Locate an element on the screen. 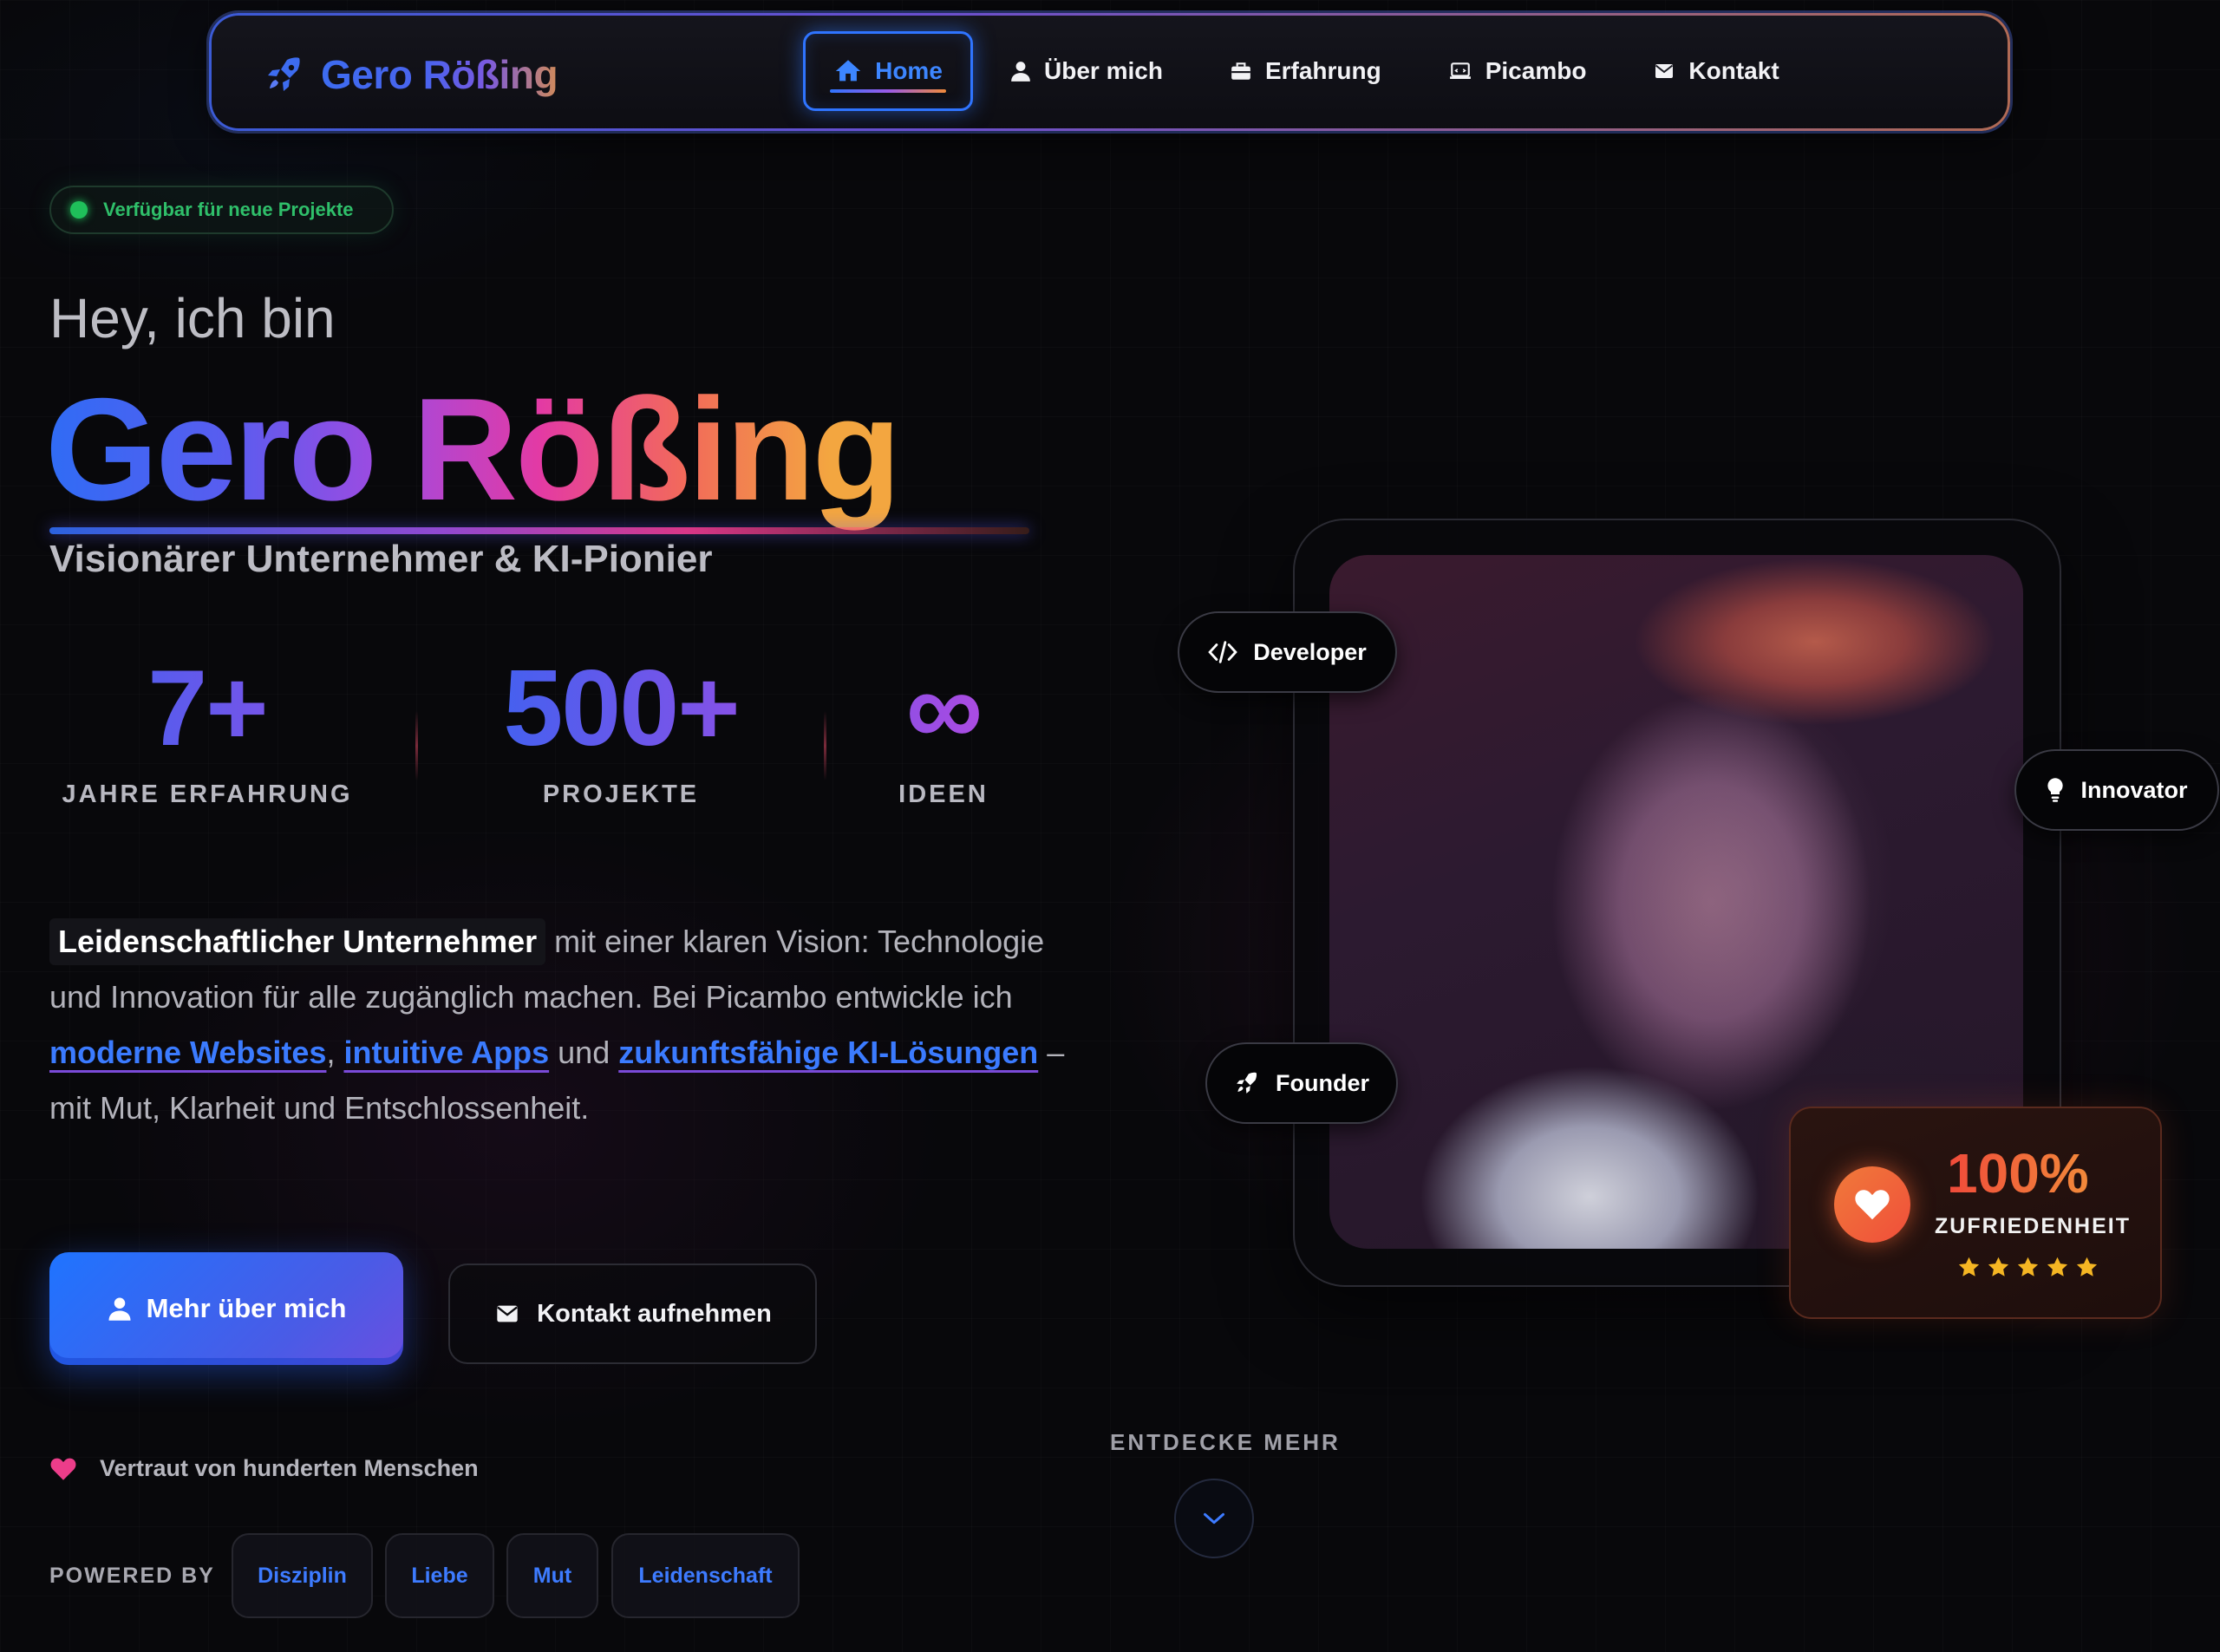 The height and width of the screenshot is (1652, 2220). satisfaction-card: 100% ZUFRIEDENHEIT is located at coordinates (1975, 1213).